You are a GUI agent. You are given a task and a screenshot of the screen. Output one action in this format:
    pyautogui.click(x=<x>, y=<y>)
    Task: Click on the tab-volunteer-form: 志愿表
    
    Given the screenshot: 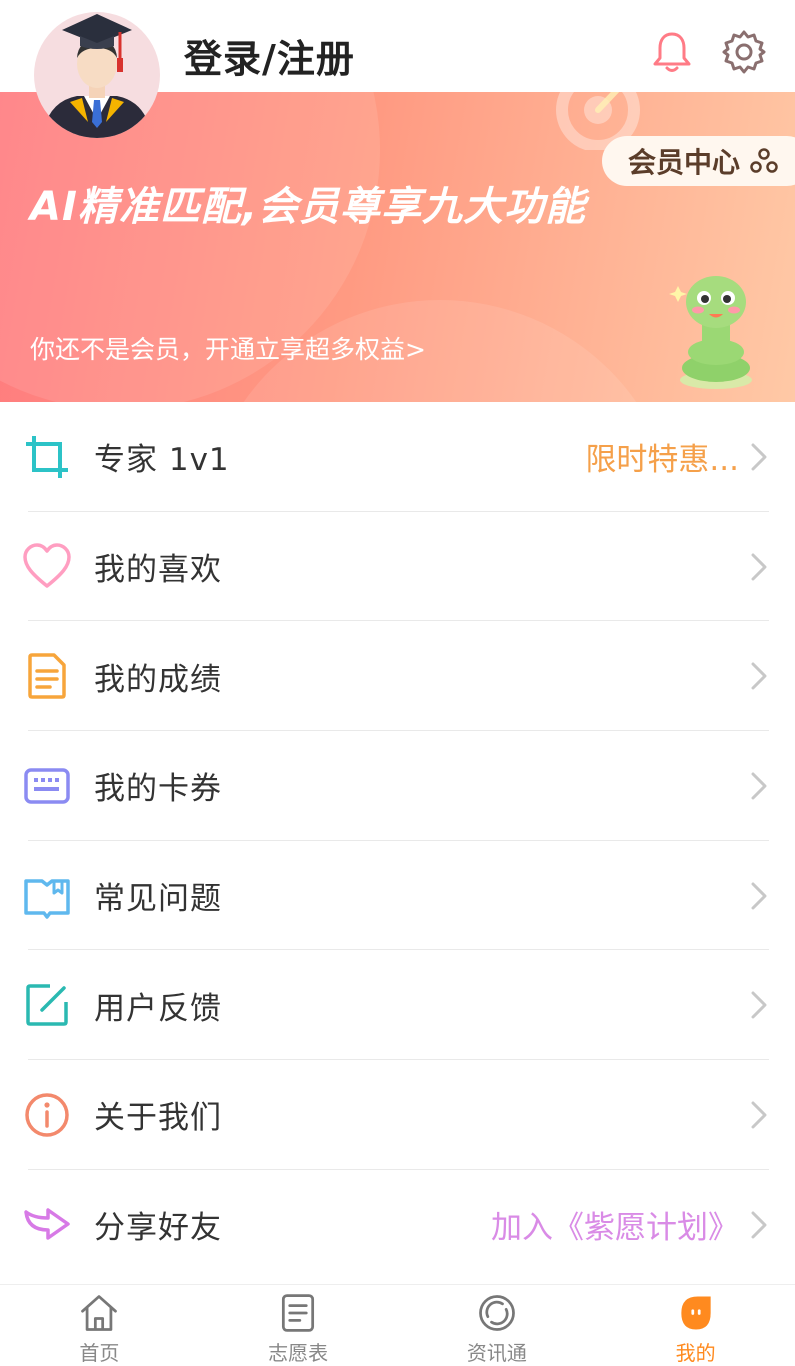 What is the action you would take?
    pyautogui.click(x=298, y=1325)
    